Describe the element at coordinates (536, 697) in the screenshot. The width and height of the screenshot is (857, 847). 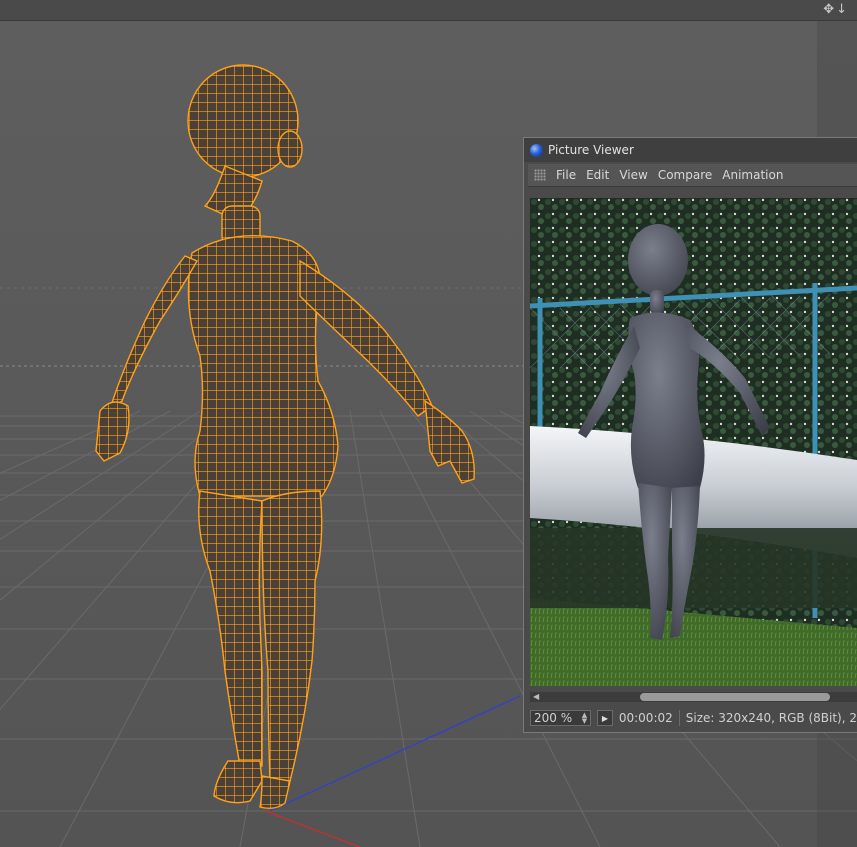
I see `scroll-left-icon: ◀` at that location.